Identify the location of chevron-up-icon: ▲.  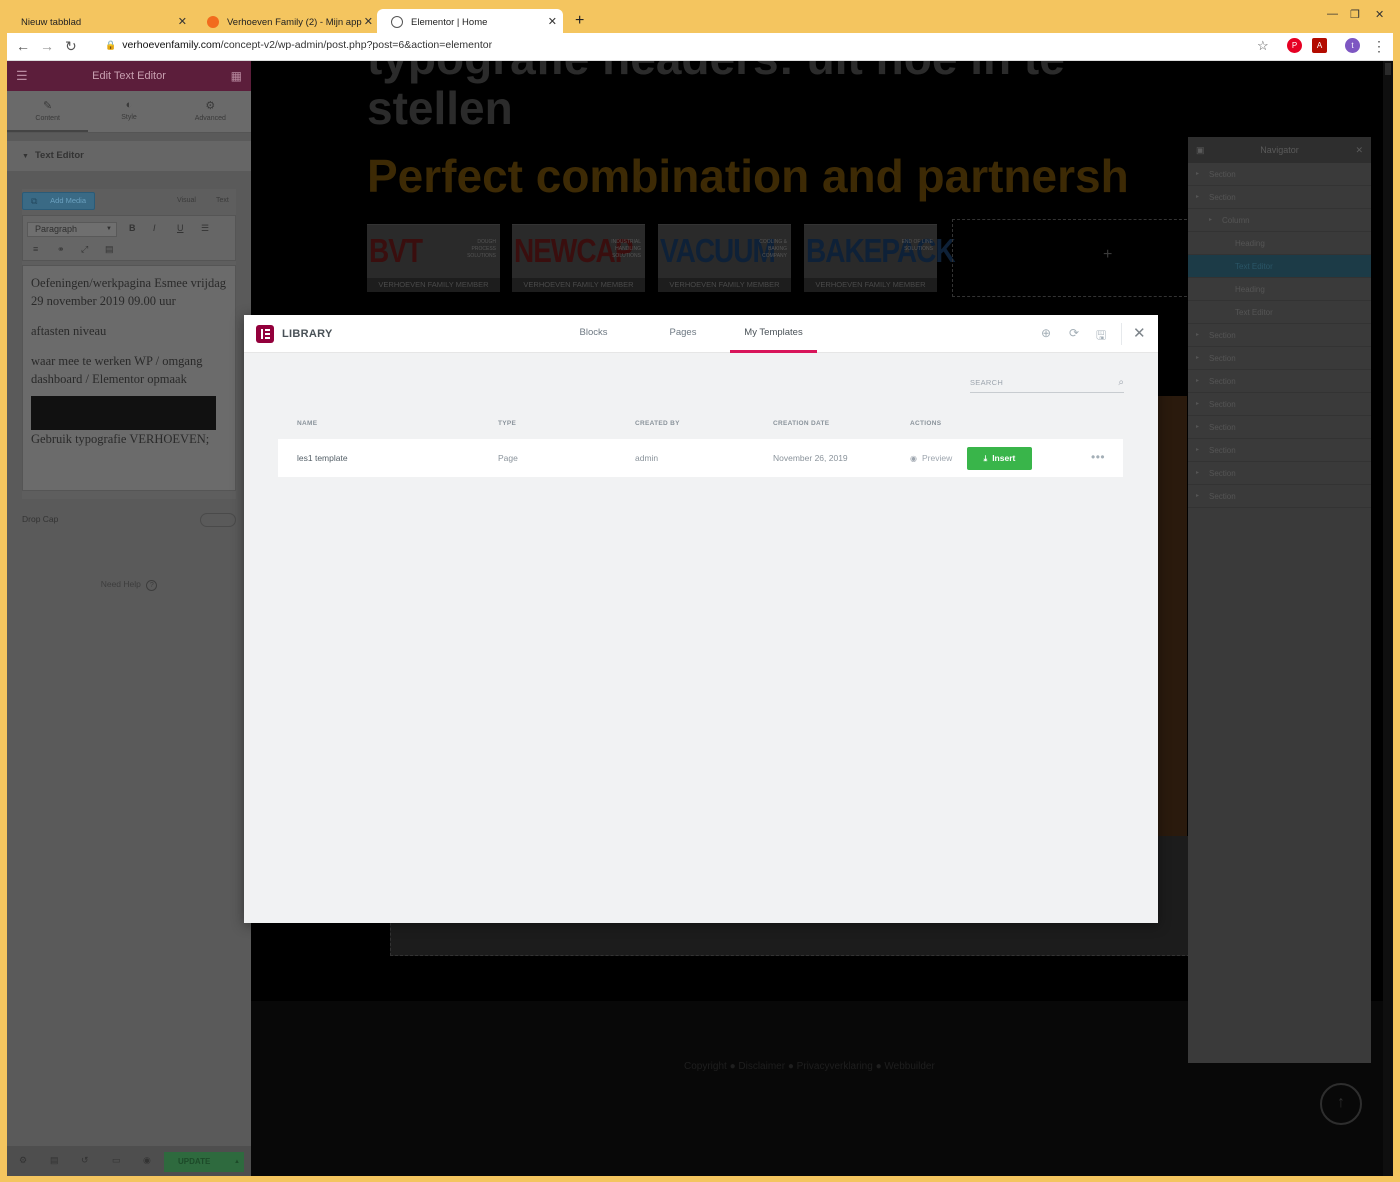
(237, 1162).